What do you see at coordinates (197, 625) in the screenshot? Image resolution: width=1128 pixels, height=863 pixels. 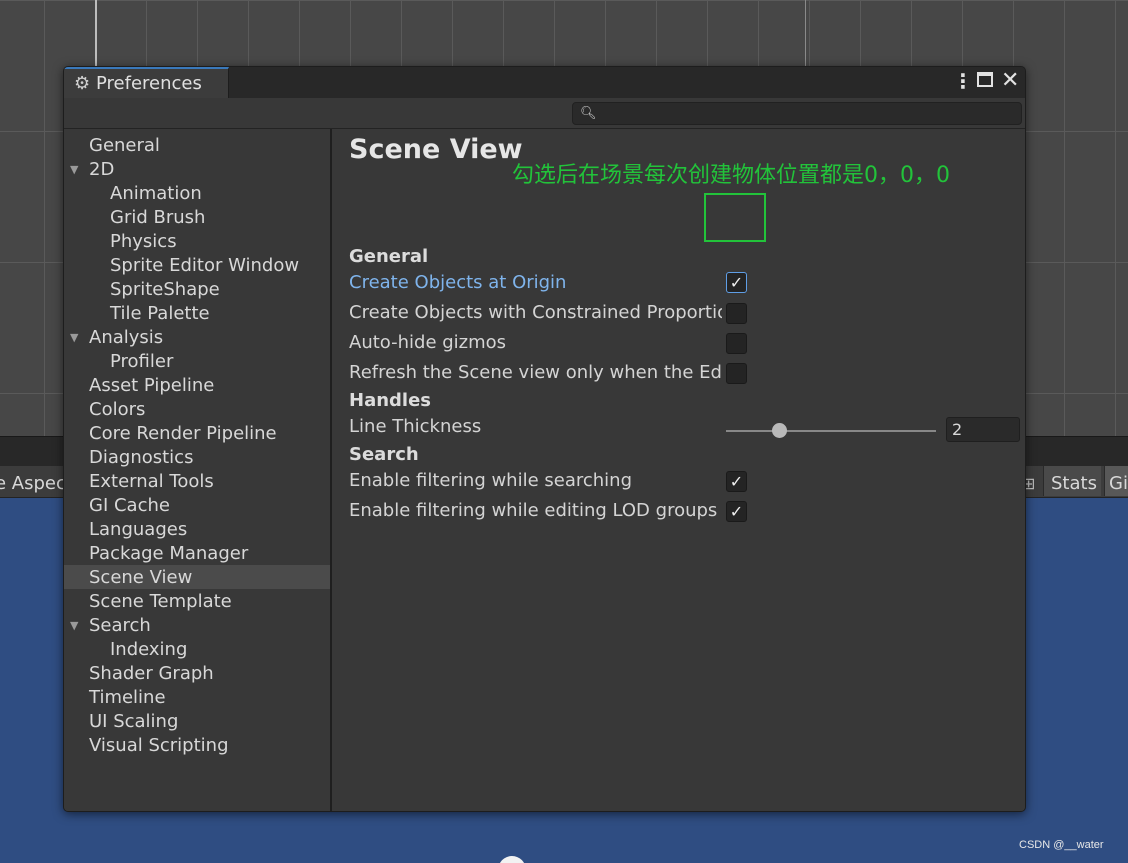 I see `sidebar-item-search: ▼ Search` at bounding box center [197, 625].